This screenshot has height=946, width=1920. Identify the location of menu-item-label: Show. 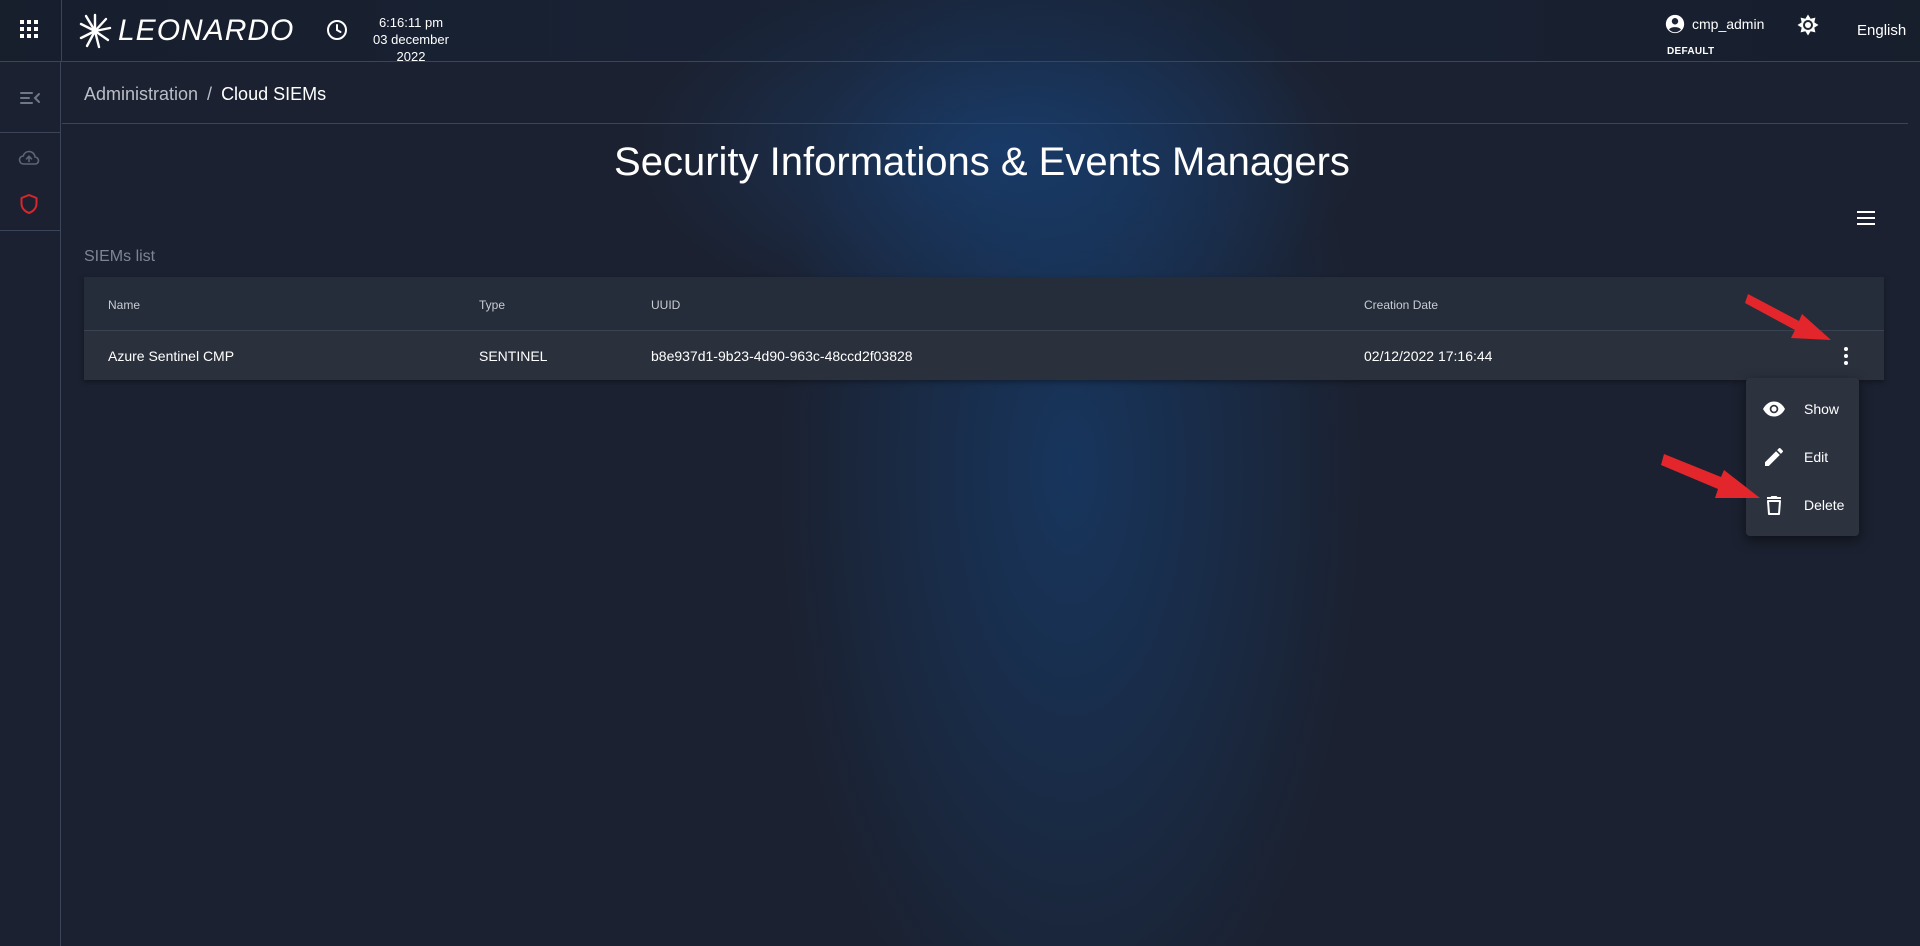
(1822, 409).